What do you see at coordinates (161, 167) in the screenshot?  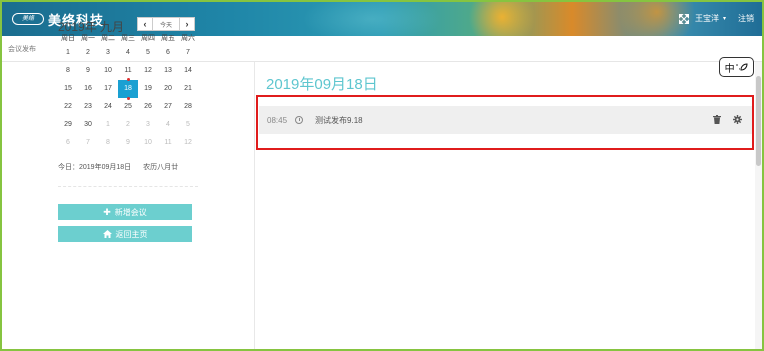 I see `lunar-date: 农历八月廿` at bounding box center [161, 167].